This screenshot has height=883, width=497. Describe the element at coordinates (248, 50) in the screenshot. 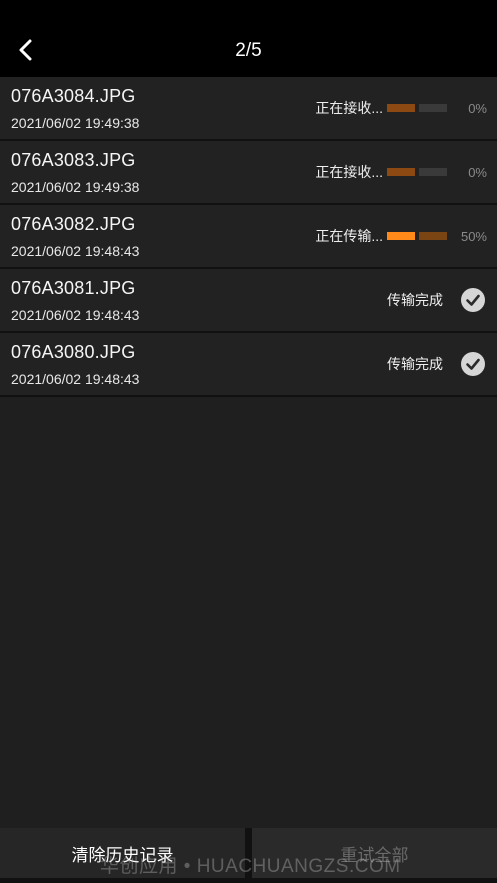

I see `page-title: 2/5` at that location.